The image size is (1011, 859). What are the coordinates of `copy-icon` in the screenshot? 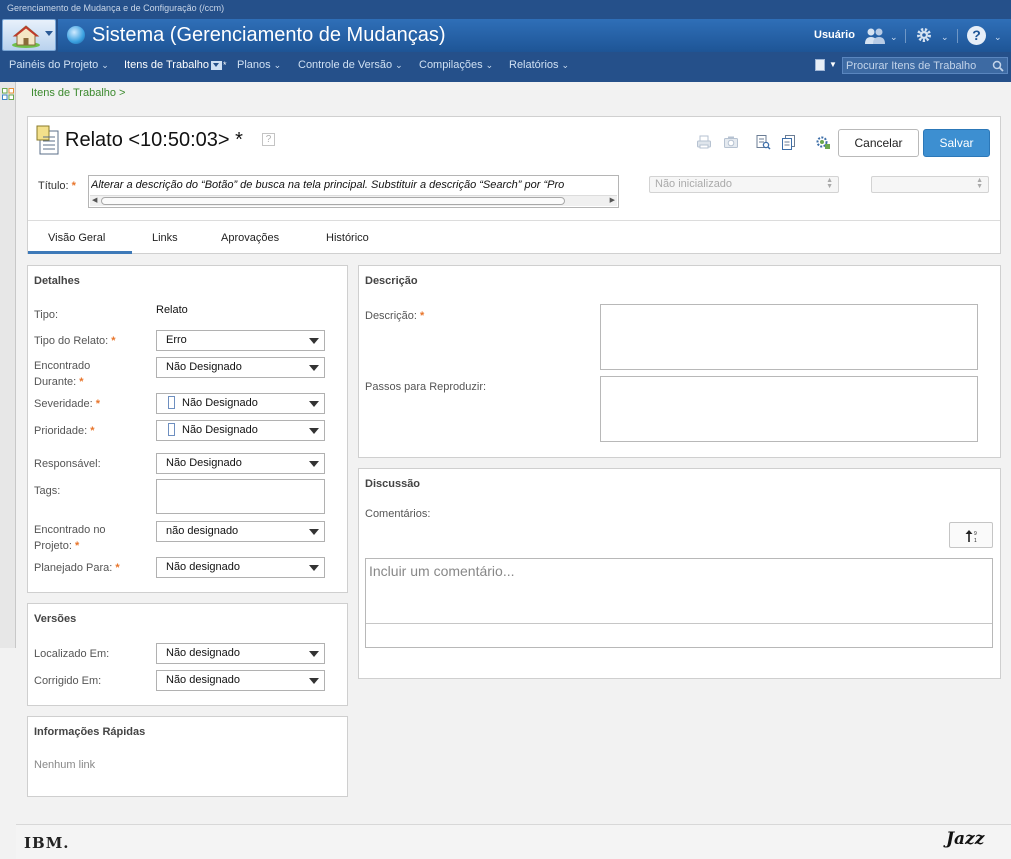 It's located at (789, 142).